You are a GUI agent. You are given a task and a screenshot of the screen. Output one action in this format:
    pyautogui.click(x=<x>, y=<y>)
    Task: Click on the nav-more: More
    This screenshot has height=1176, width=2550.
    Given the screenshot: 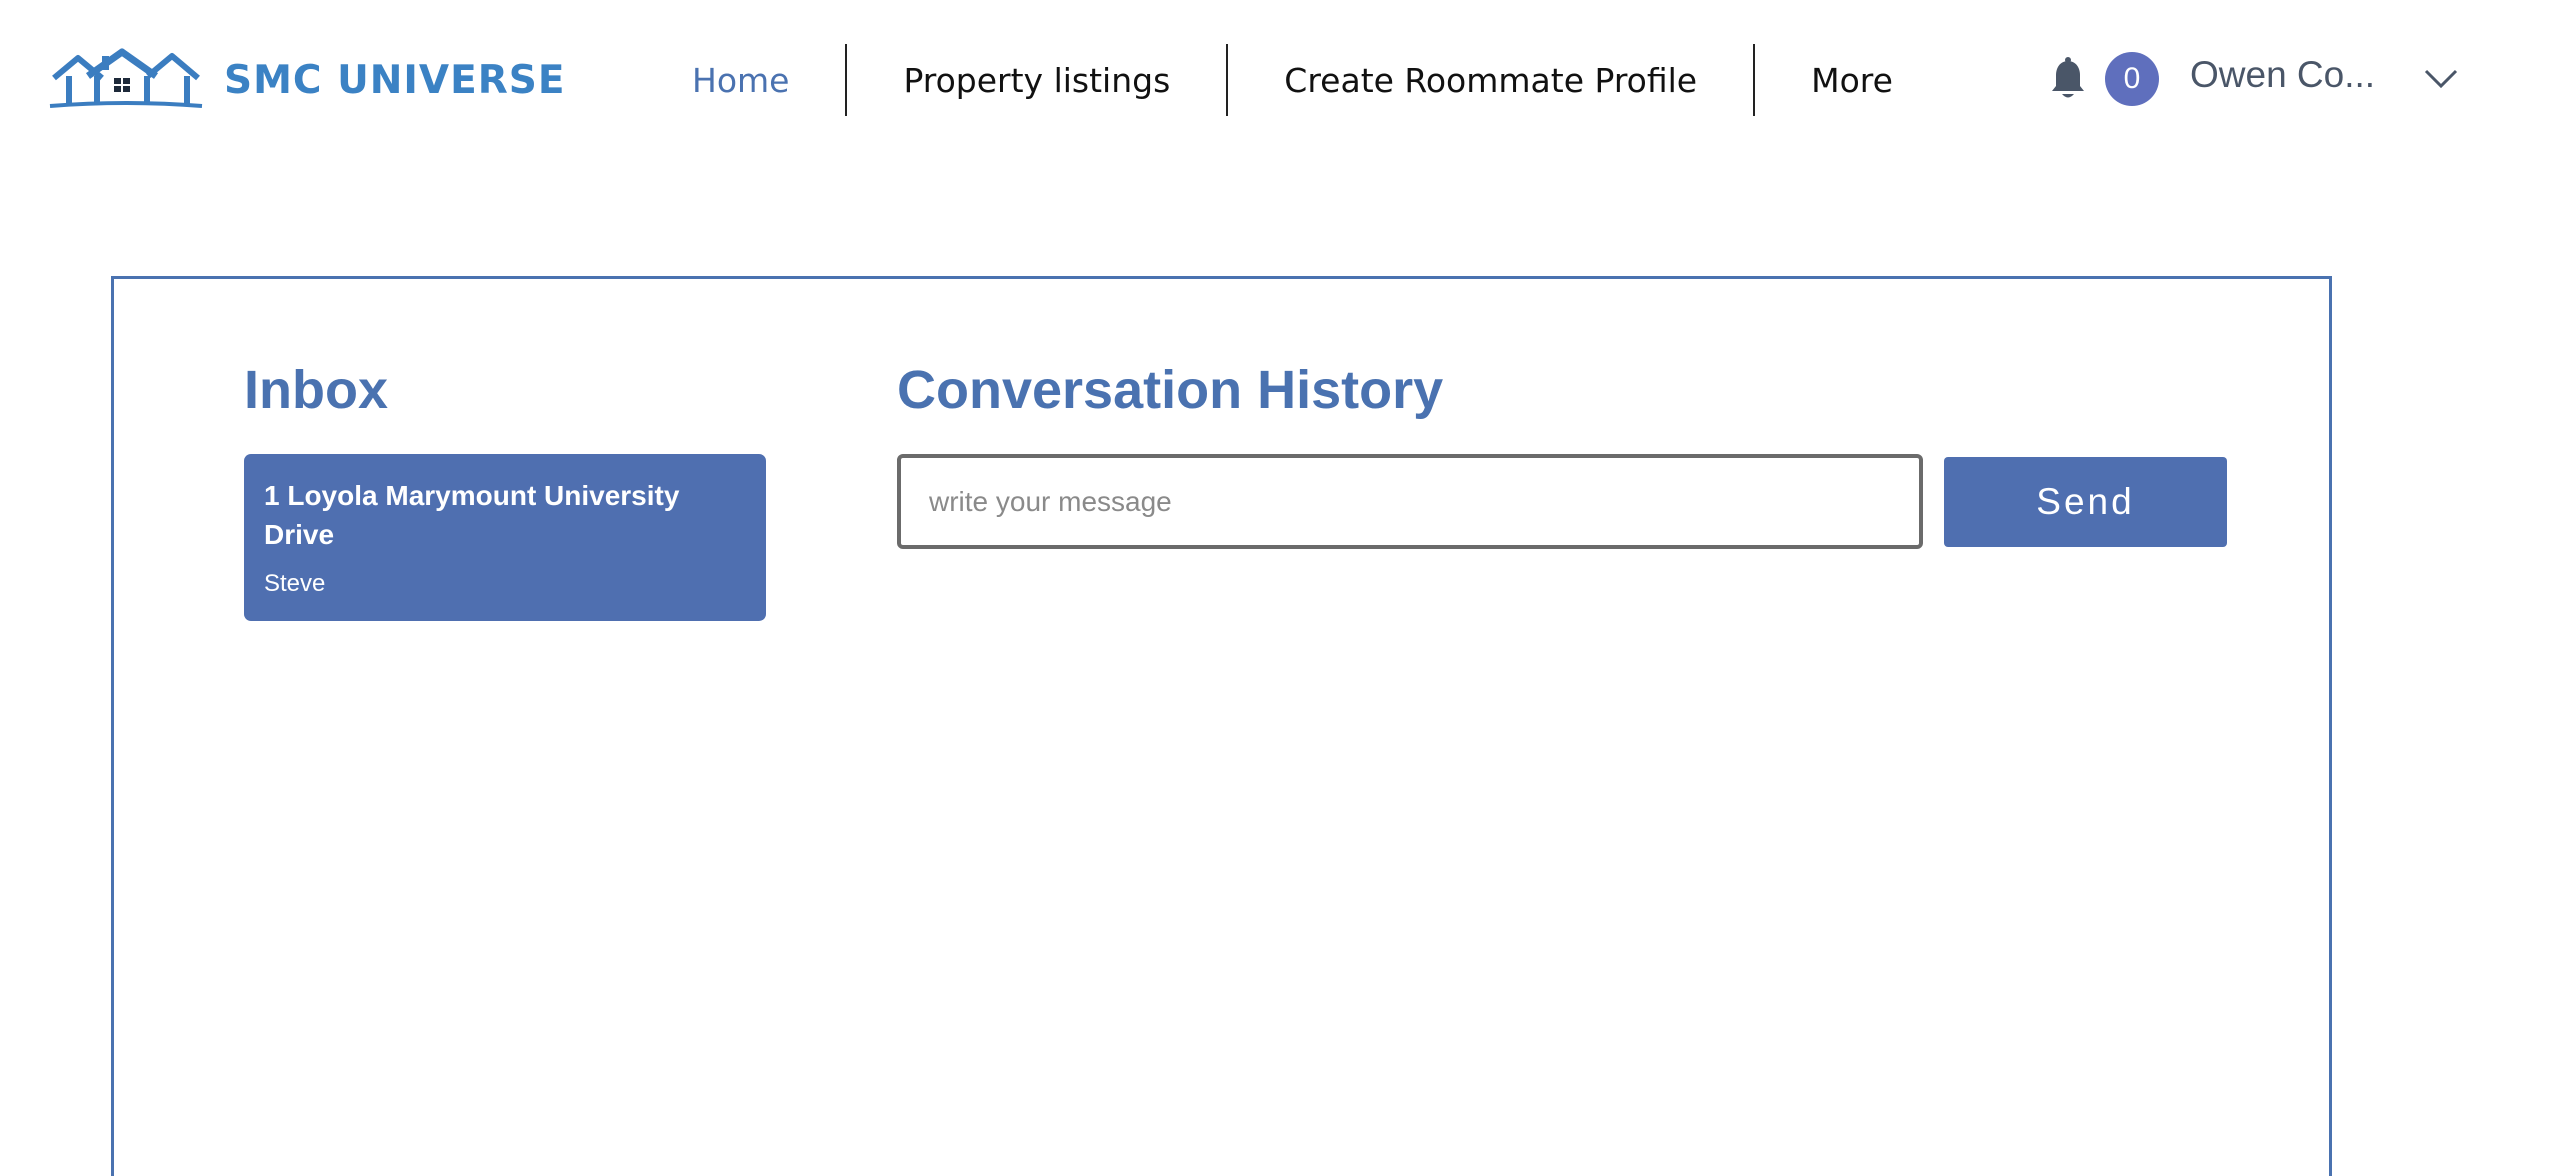 What is the action you would take?
    pyautogui.click(x=1852, y=80)
    